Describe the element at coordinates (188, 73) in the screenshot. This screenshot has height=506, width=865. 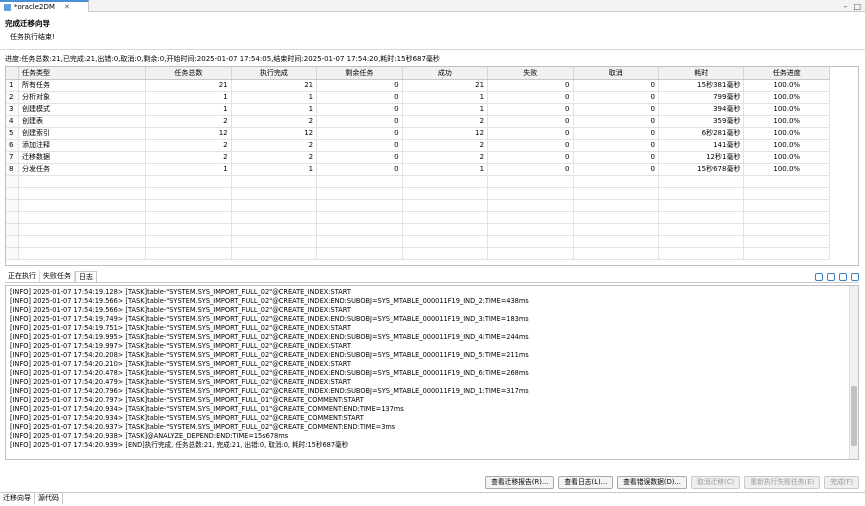
I see `column-header: 任务总数` at that location.